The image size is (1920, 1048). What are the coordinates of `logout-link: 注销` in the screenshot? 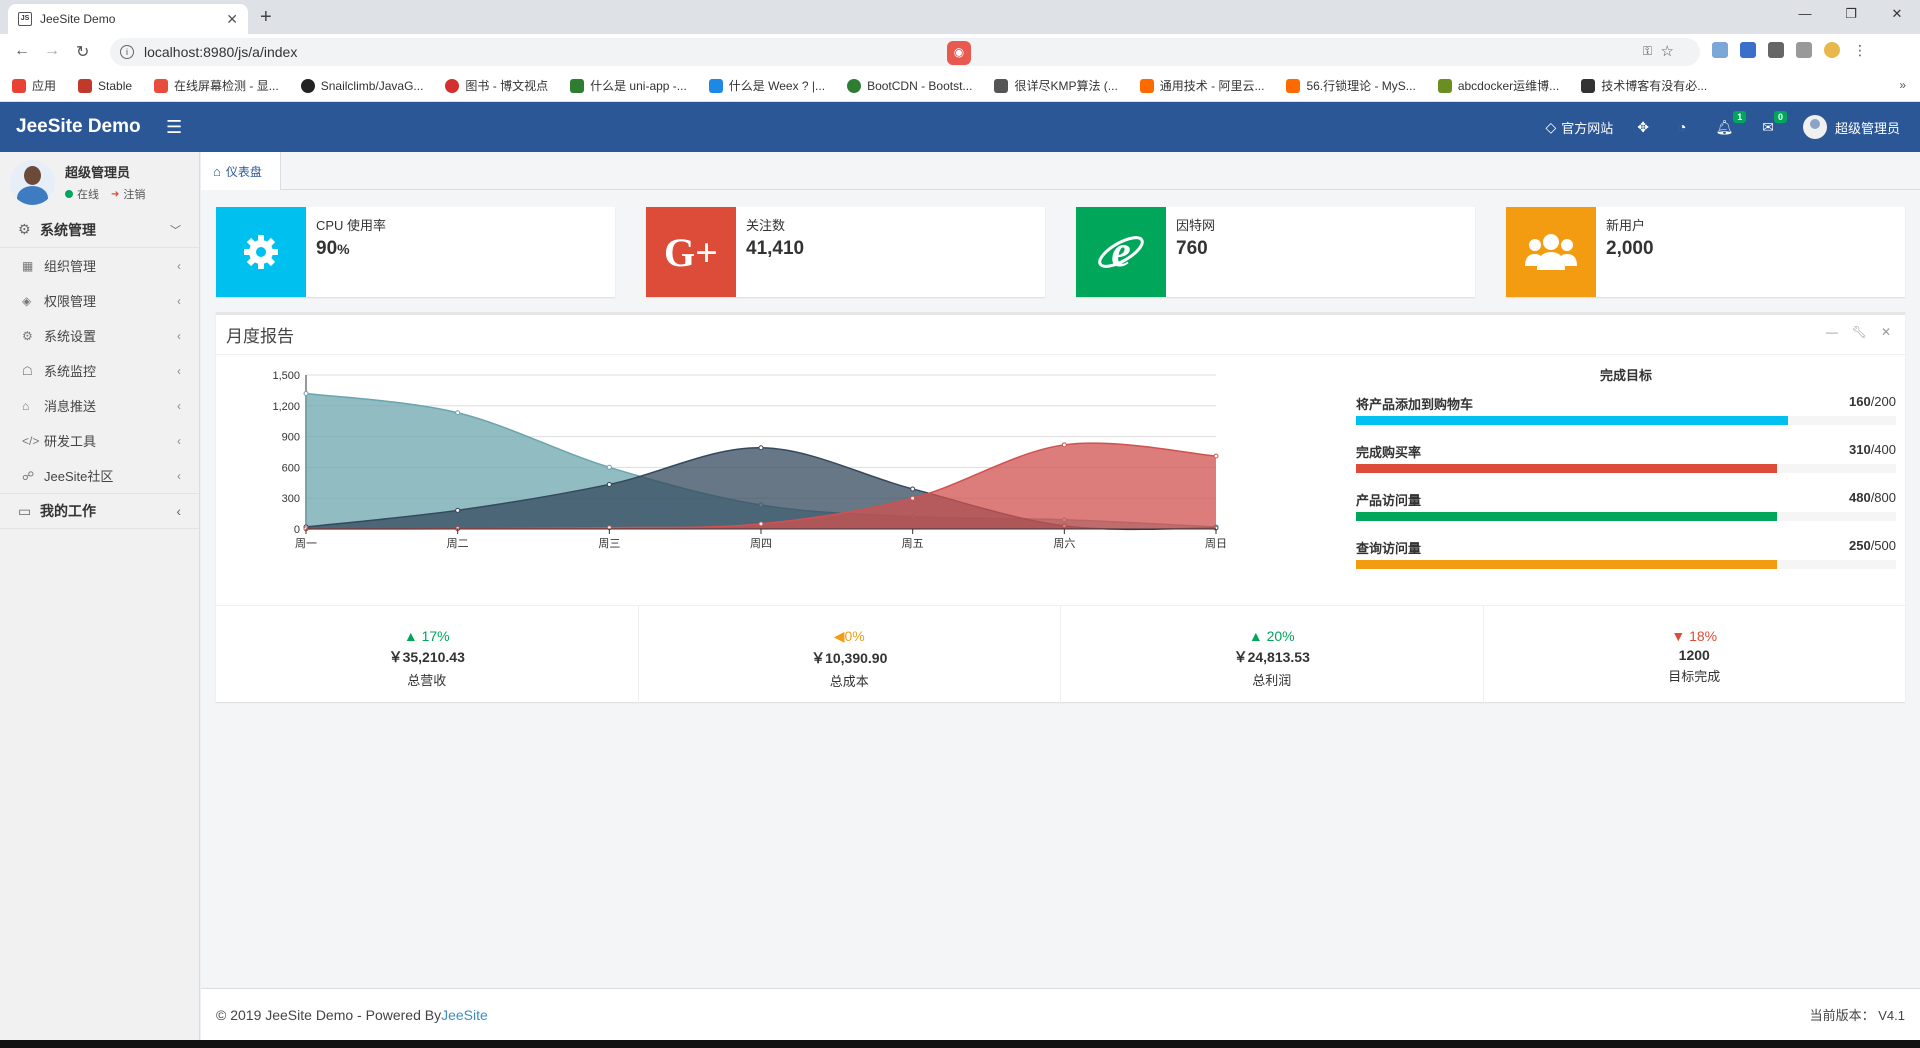 It's located at (134, 194).